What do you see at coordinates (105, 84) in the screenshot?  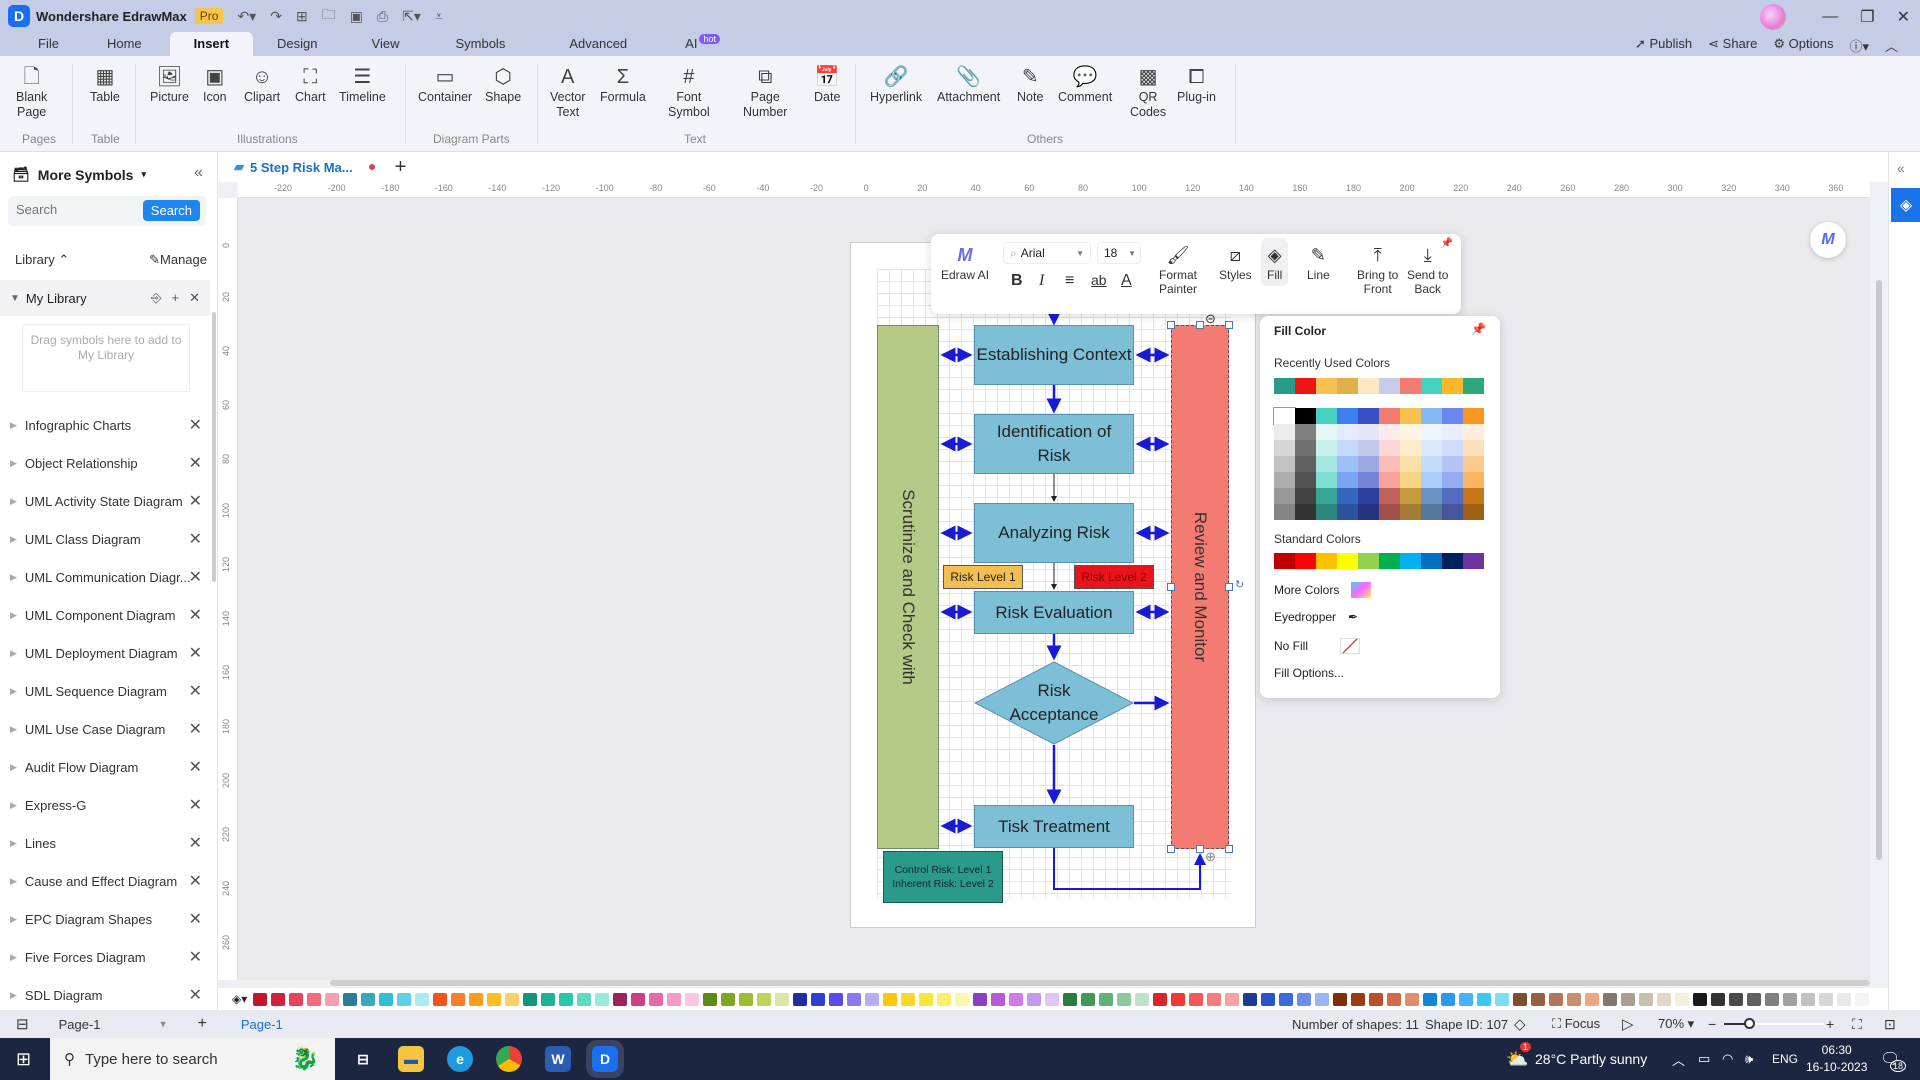 I see `table-button: ▦ Table` at bounding box center [105, 84].